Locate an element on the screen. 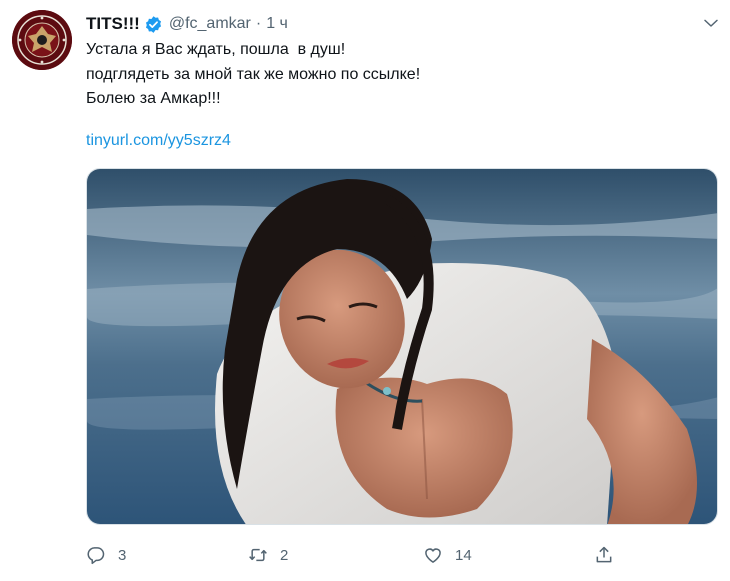 This screenshot has height=581, width=730. retweet-count: 2 is located at coordinates (284, 555).